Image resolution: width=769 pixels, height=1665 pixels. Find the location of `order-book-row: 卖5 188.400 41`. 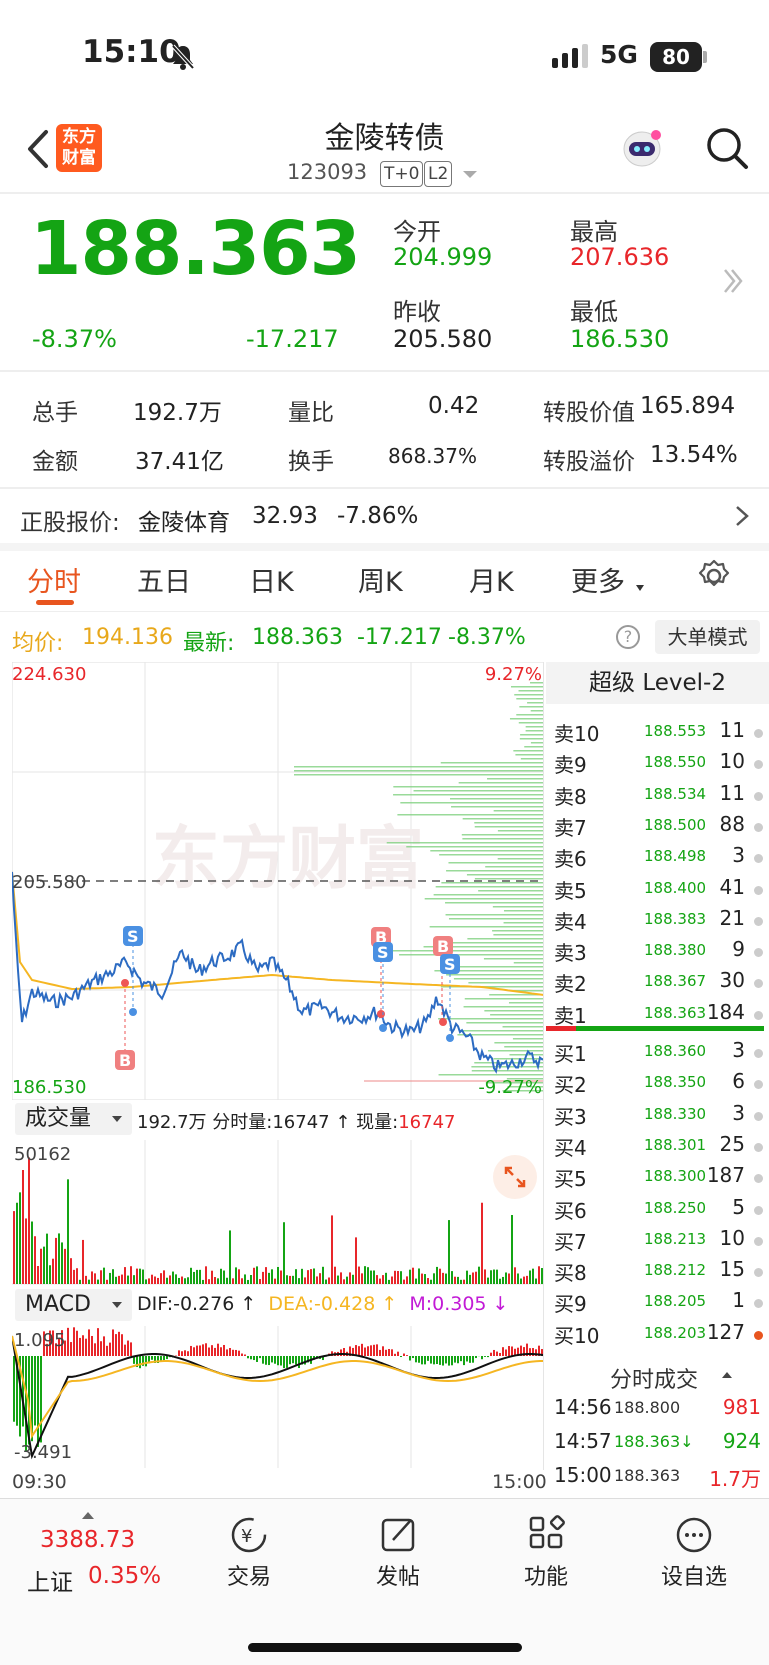

order-book-row: 卖5 188.400 41 is located at coordinates (657, 890).